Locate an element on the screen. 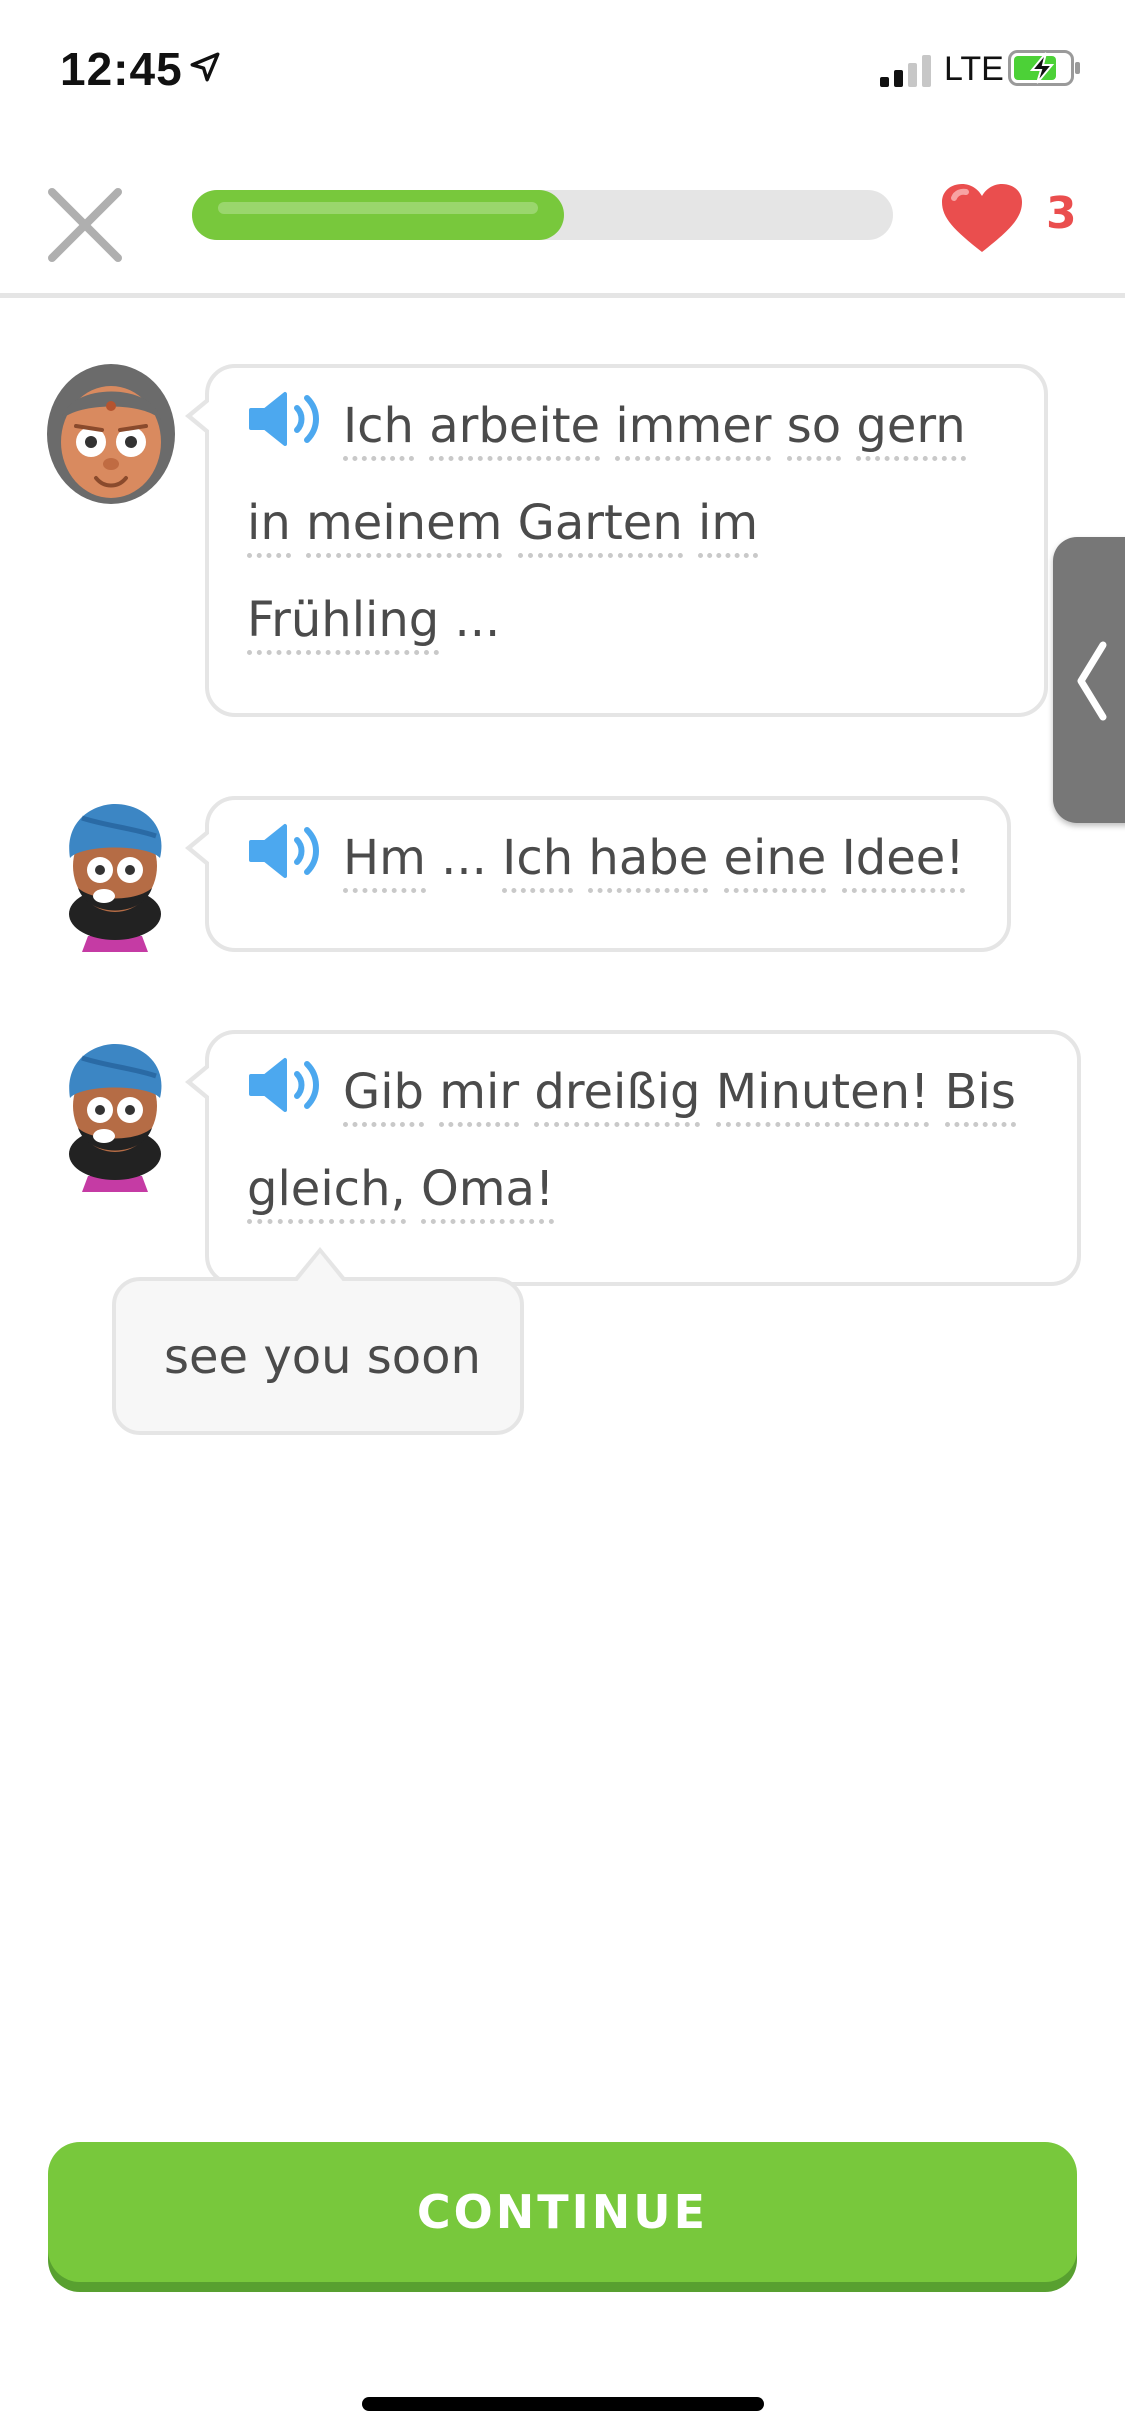 This screenshot has width=1125, height=2436. lesson-progress-bar is located at coordinates (542, 215).